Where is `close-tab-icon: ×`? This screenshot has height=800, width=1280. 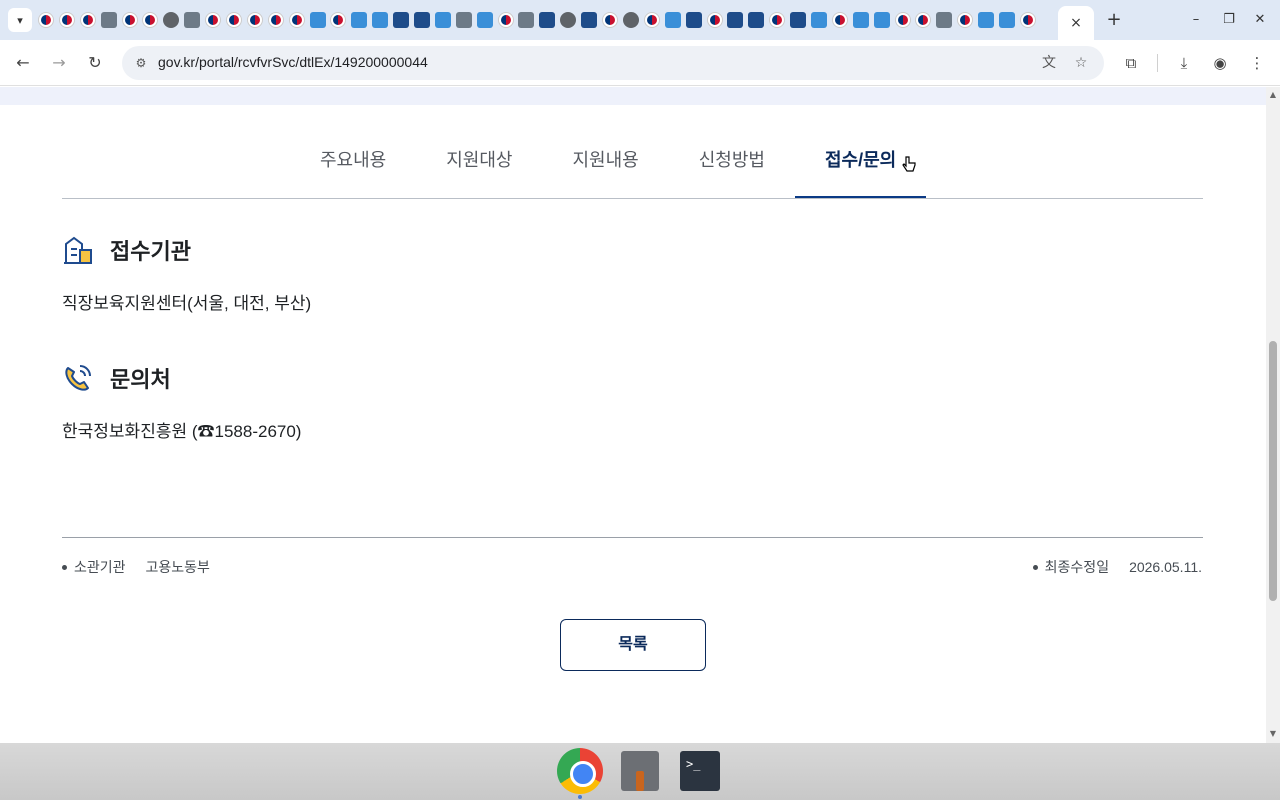 close-tab-icon: × is located at coordinates (1076, 23).